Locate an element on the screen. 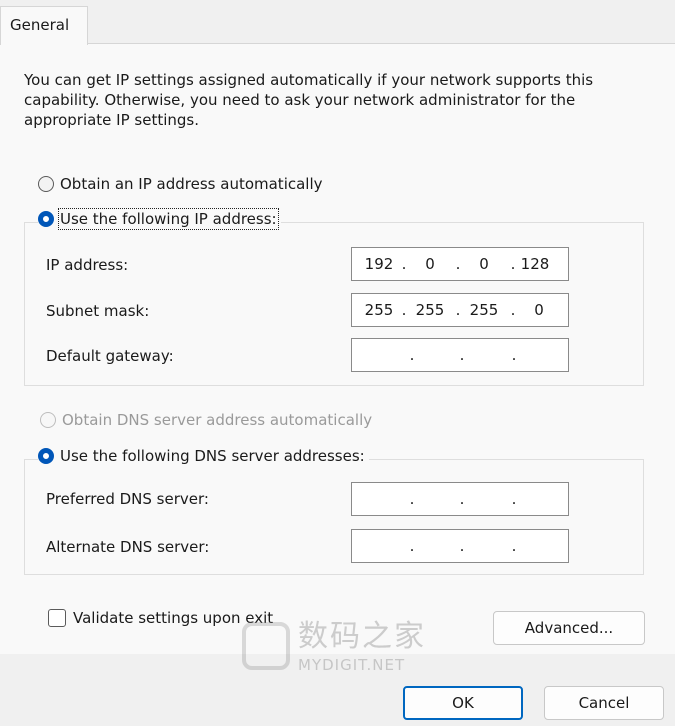 The width and height of the screenshot is (675, 726). preferred-dns-field: . . . is located at coordinates (460, 499).